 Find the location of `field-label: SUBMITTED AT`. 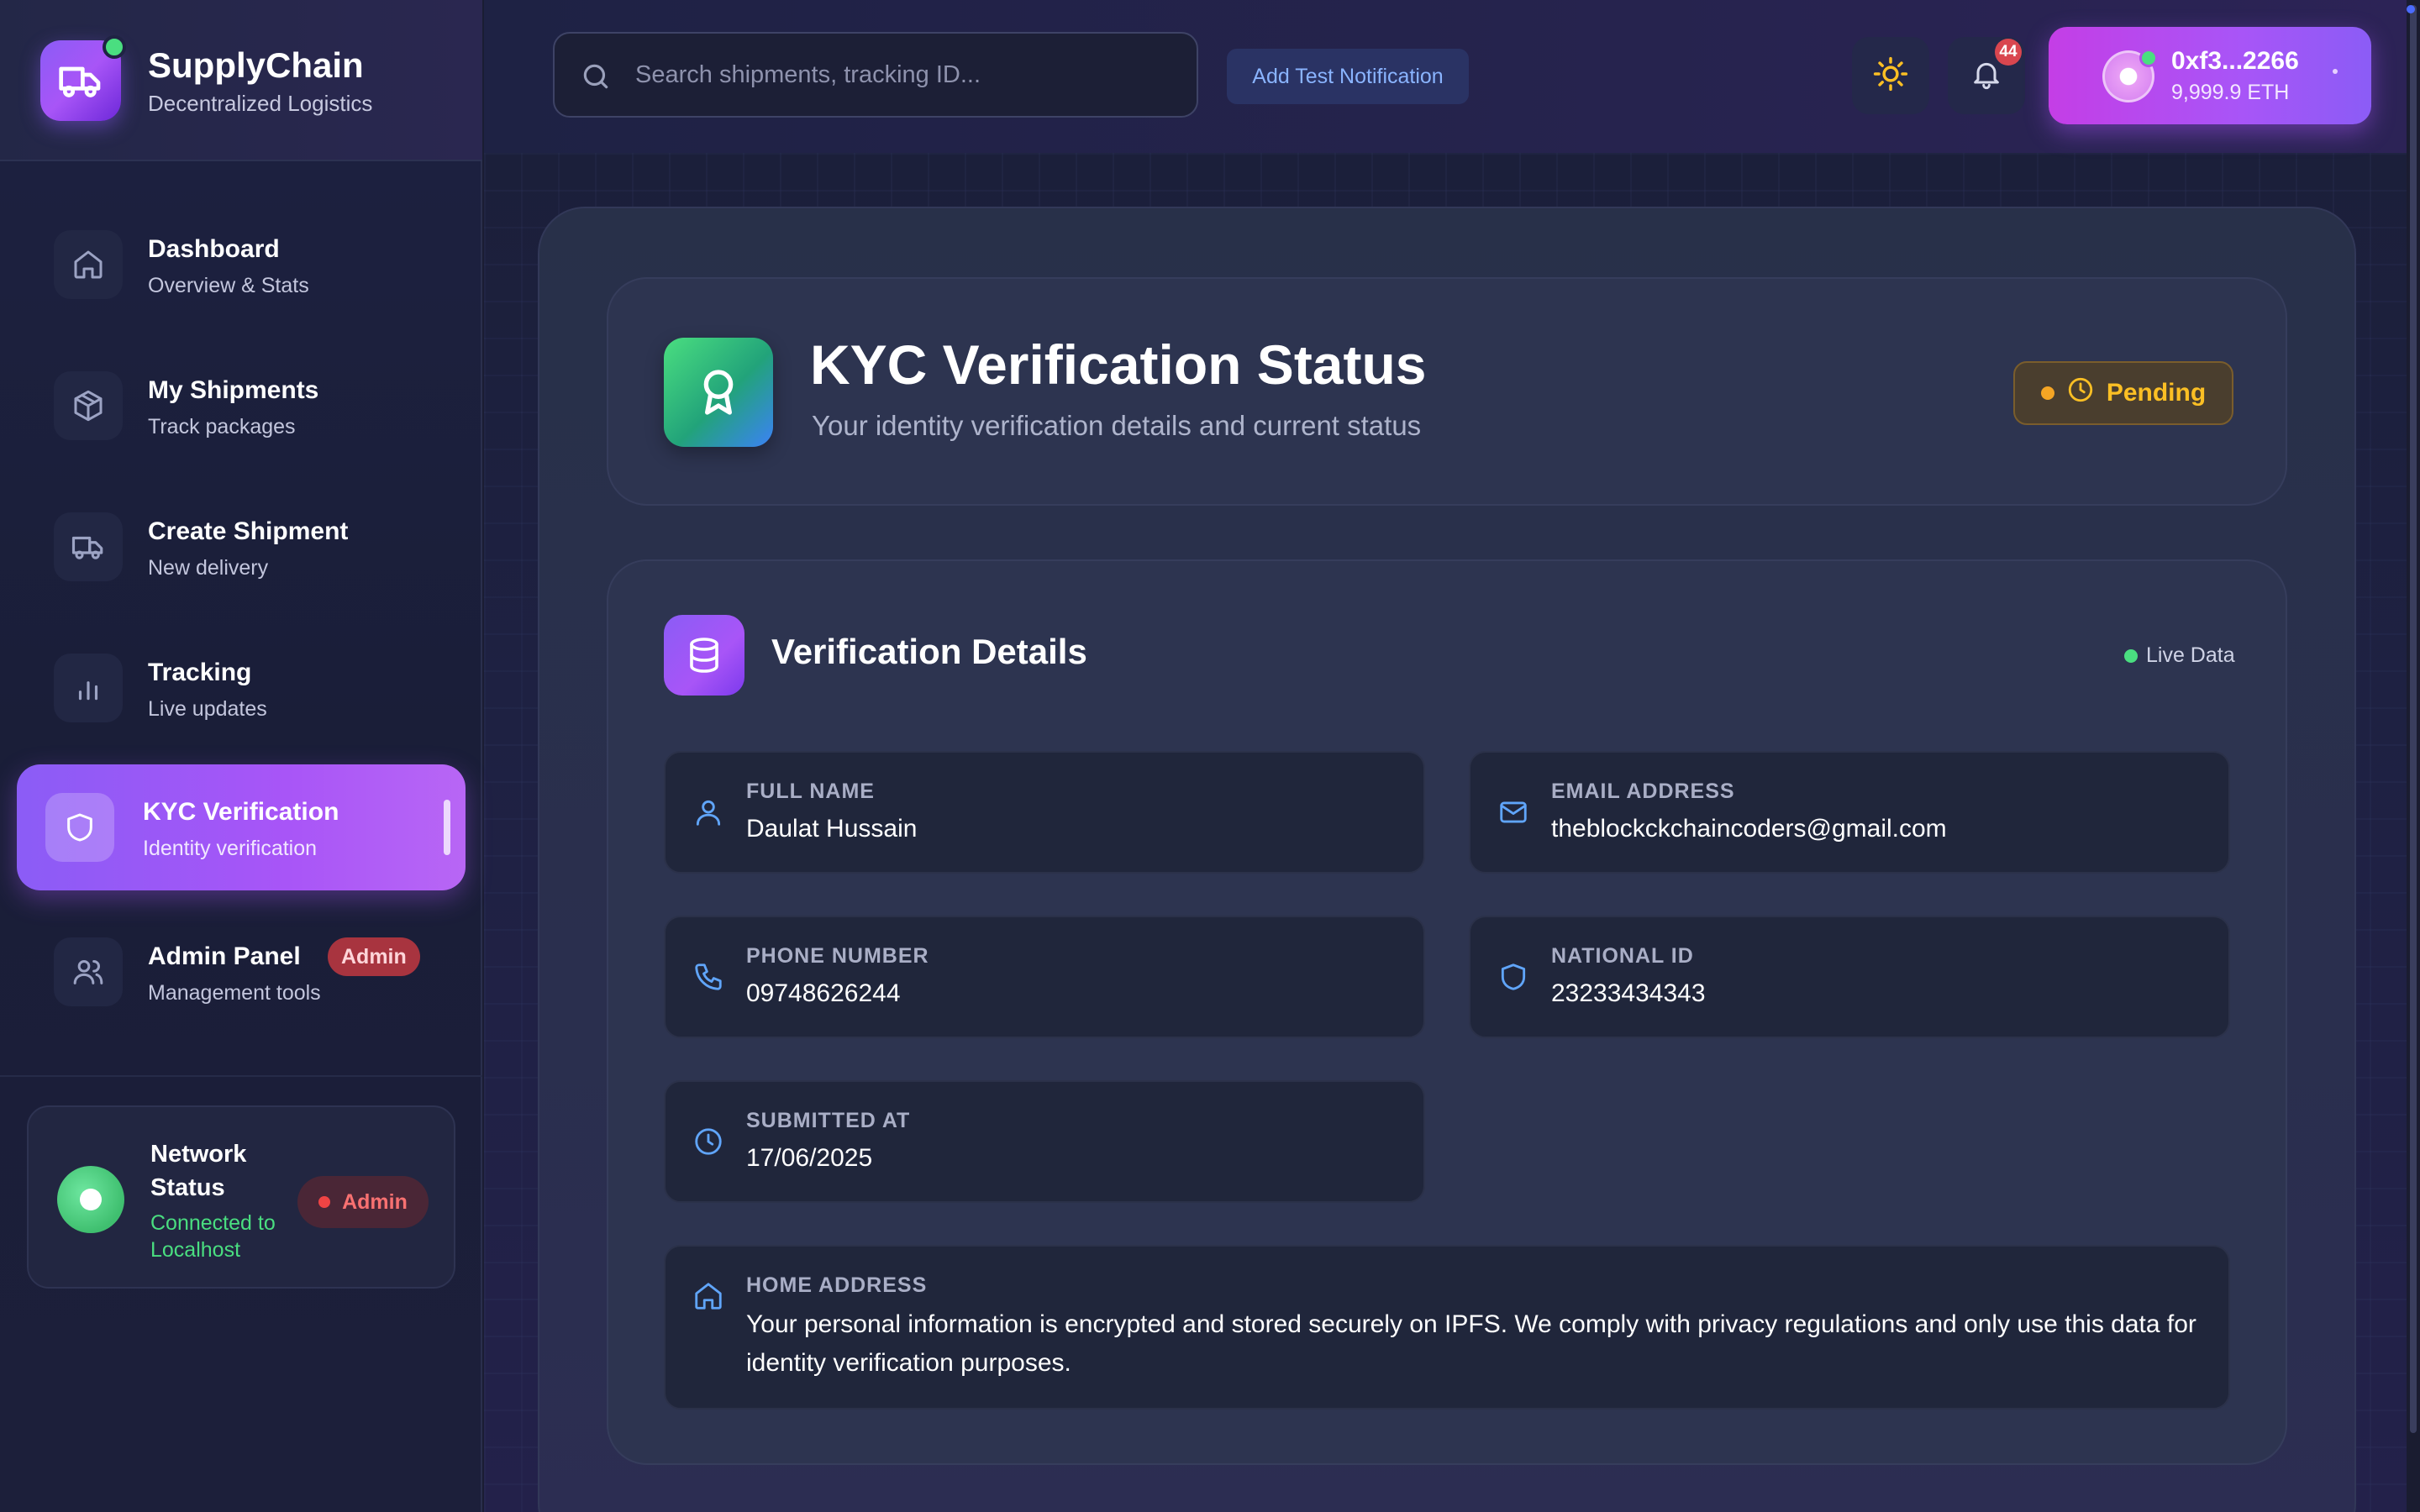

field-label: SUBMITTED AT is located at coordinates (828, 1120).